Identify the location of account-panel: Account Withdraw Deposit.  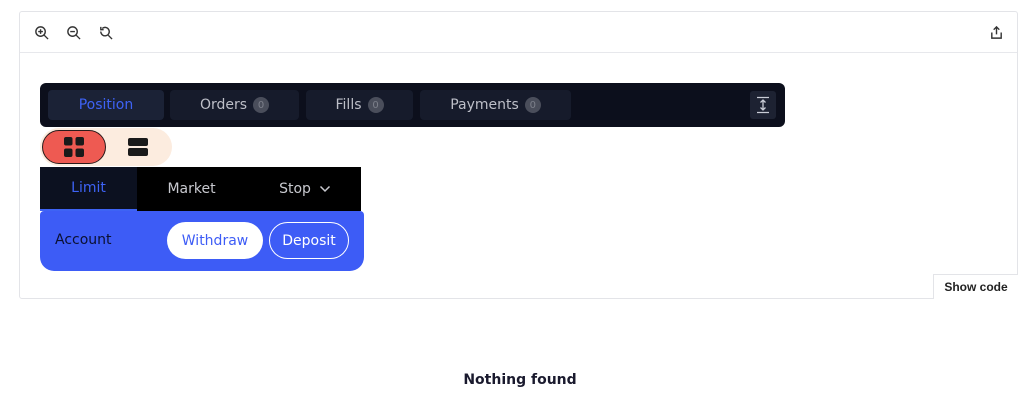
(202, 241).